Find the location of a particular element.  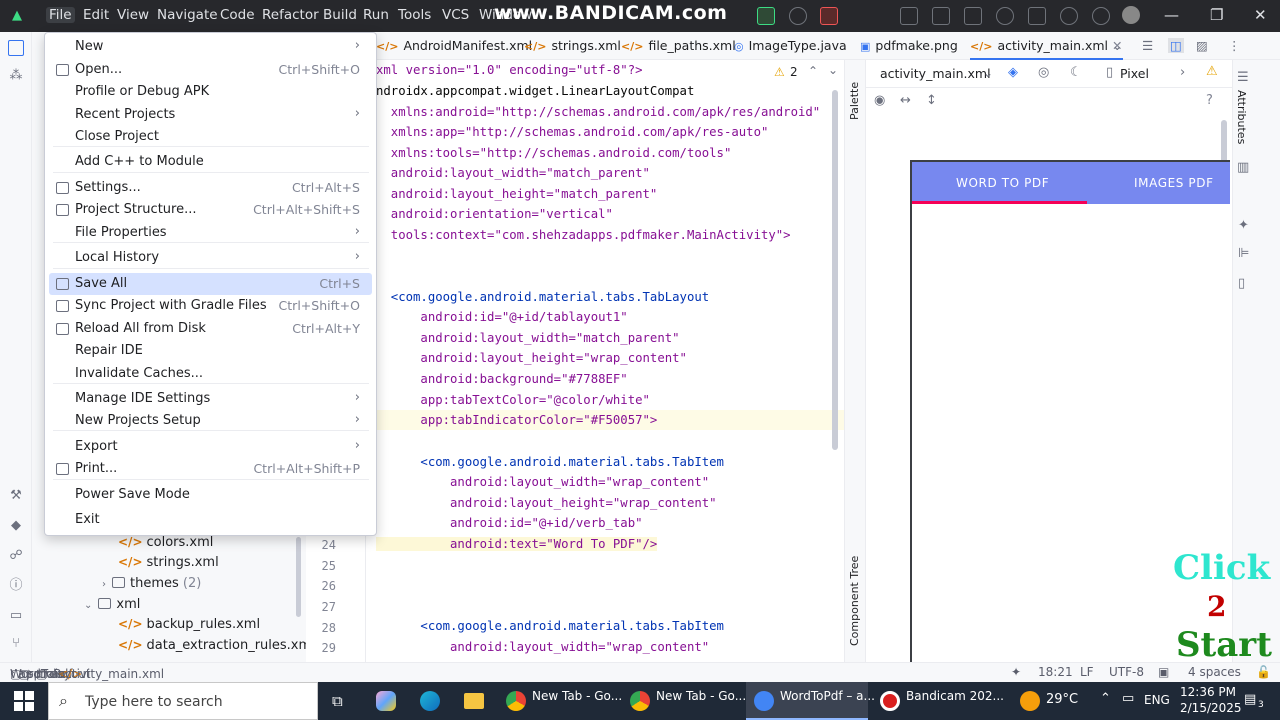

menu-item-save-all: Save All Ctrl+S is located at coordinates (210, 284).